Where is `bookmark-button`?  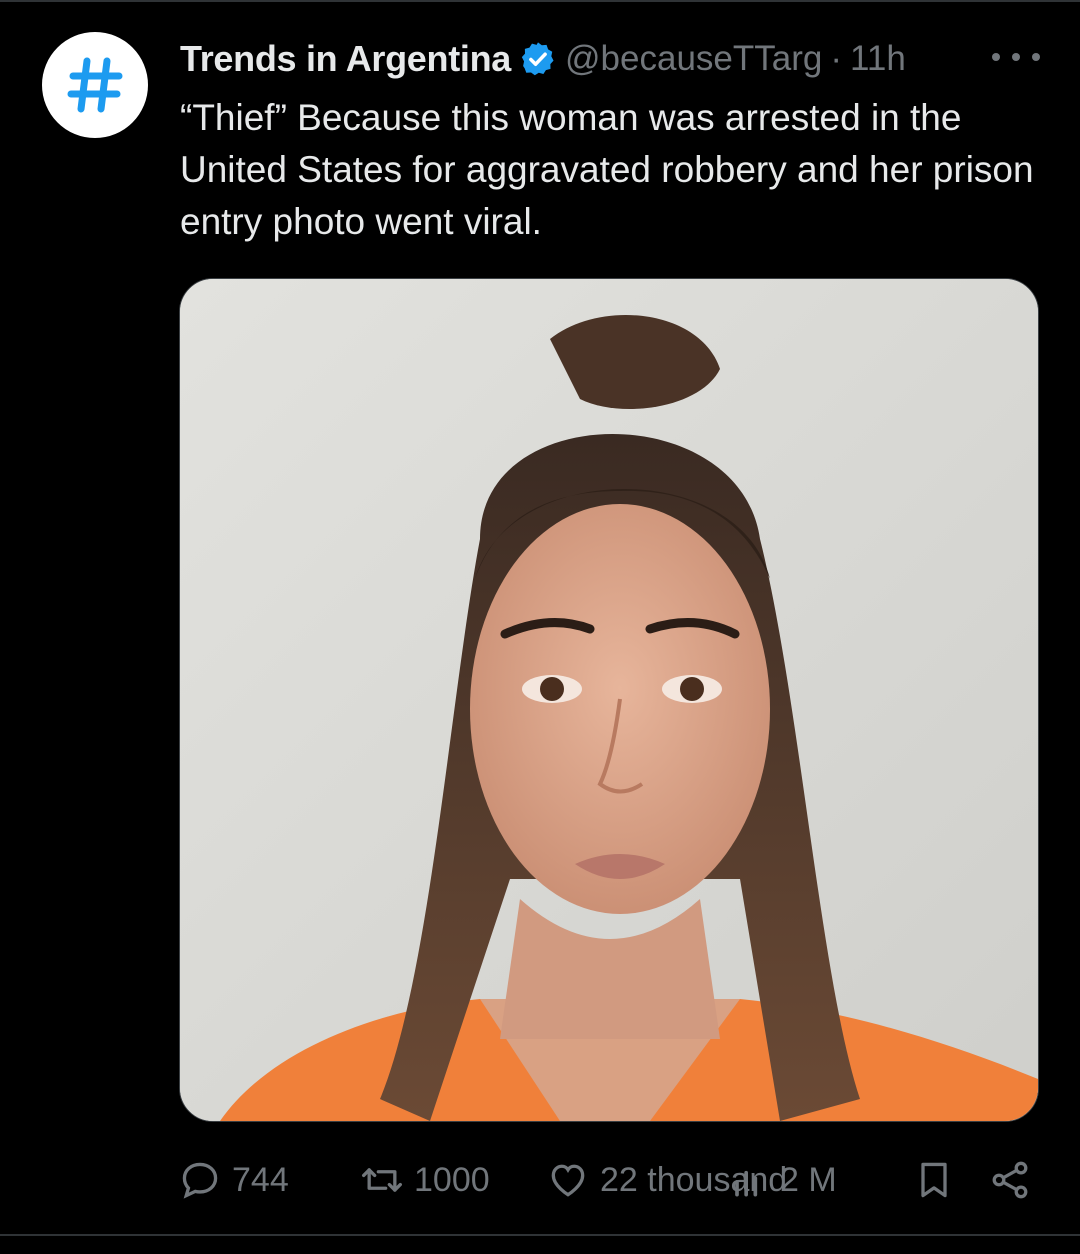
bookmark-button is located at coordinates (934, 1180).